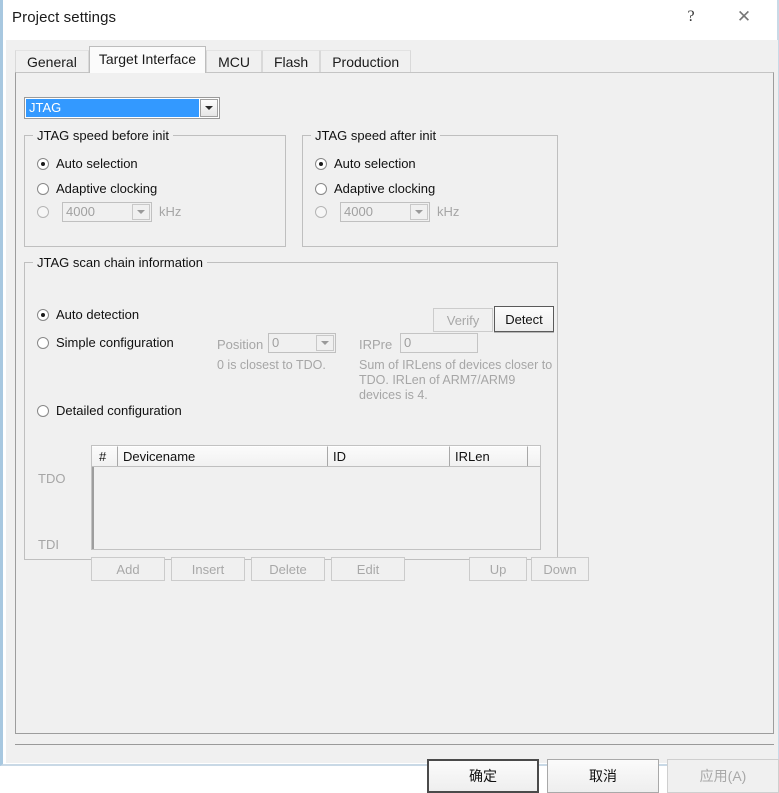  Describe the element at coordinates (385, 212) in the screenshot. I see `after-speed-combo: 4000` at that location.